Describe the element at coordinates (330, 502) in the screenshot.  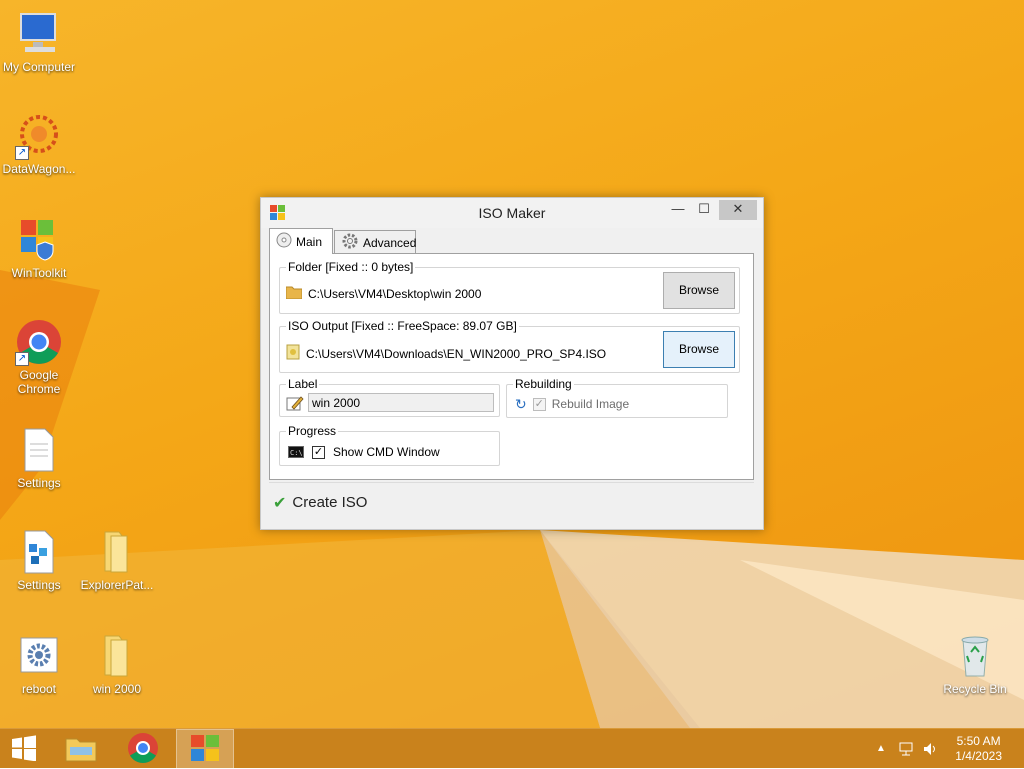
I see `create-iso-label: Create ISO` at that location.